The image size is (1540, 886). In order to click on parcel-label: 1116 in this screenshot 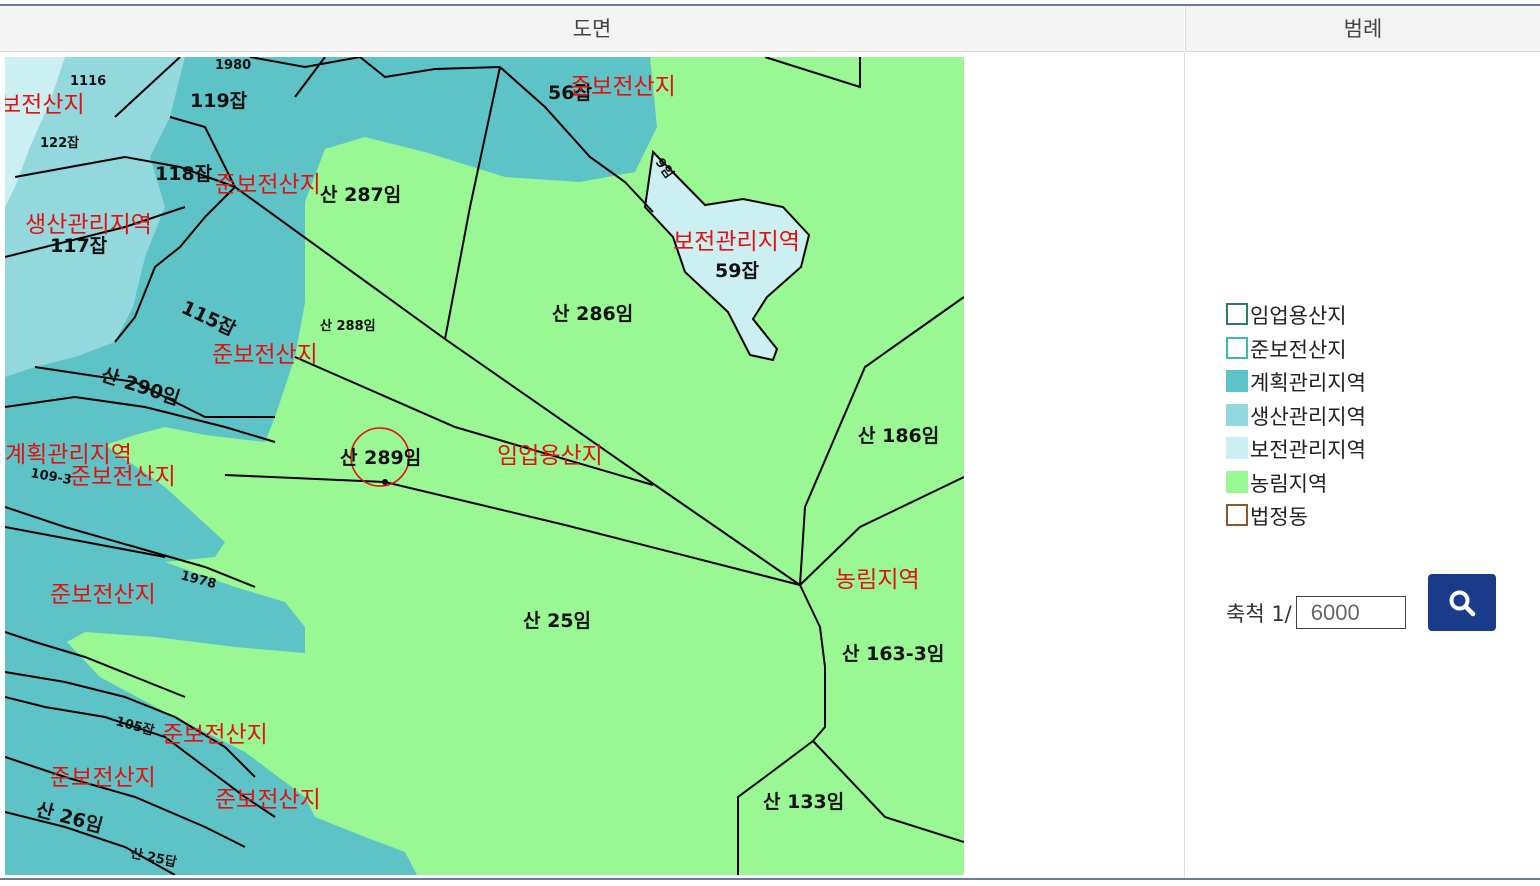, I will do `click(88, 81)`.